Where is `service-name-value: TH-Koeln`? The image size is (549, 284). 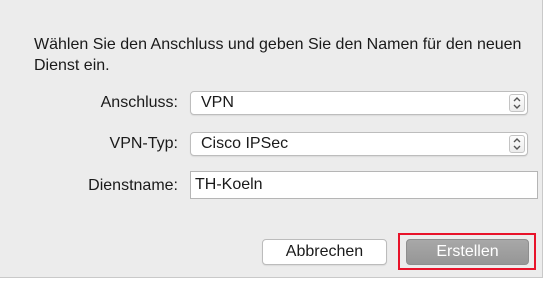
service-name-value: TH-Koeln is located at coordinates (229, 184).